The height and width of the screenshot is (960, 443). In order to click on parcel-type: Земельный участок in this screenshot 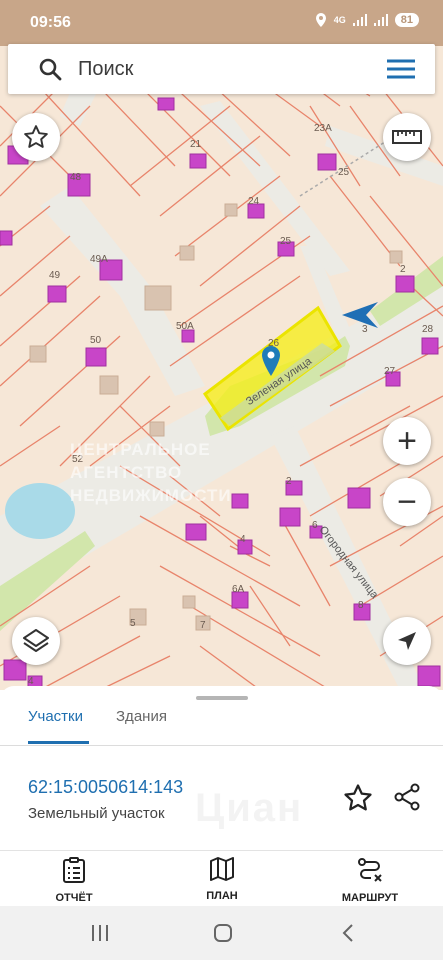, I will do `click(96, 813)`.